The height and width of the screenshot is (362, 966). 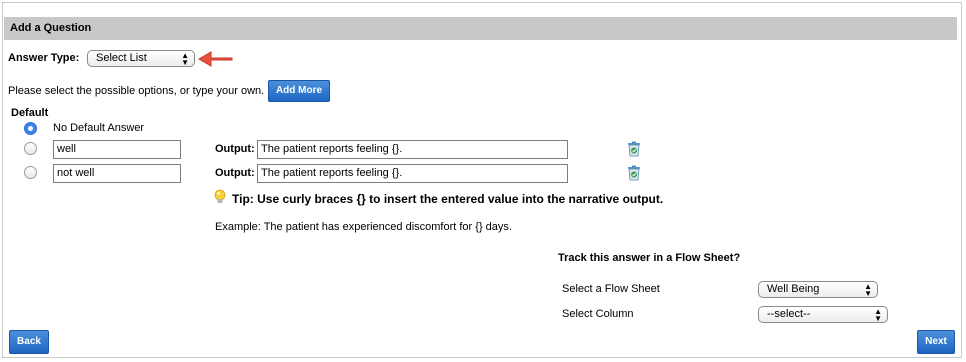 What do you see at coordinates (30, 128) in the screenshot?
I see `radio-no-default` at bounding box center [30, 128].